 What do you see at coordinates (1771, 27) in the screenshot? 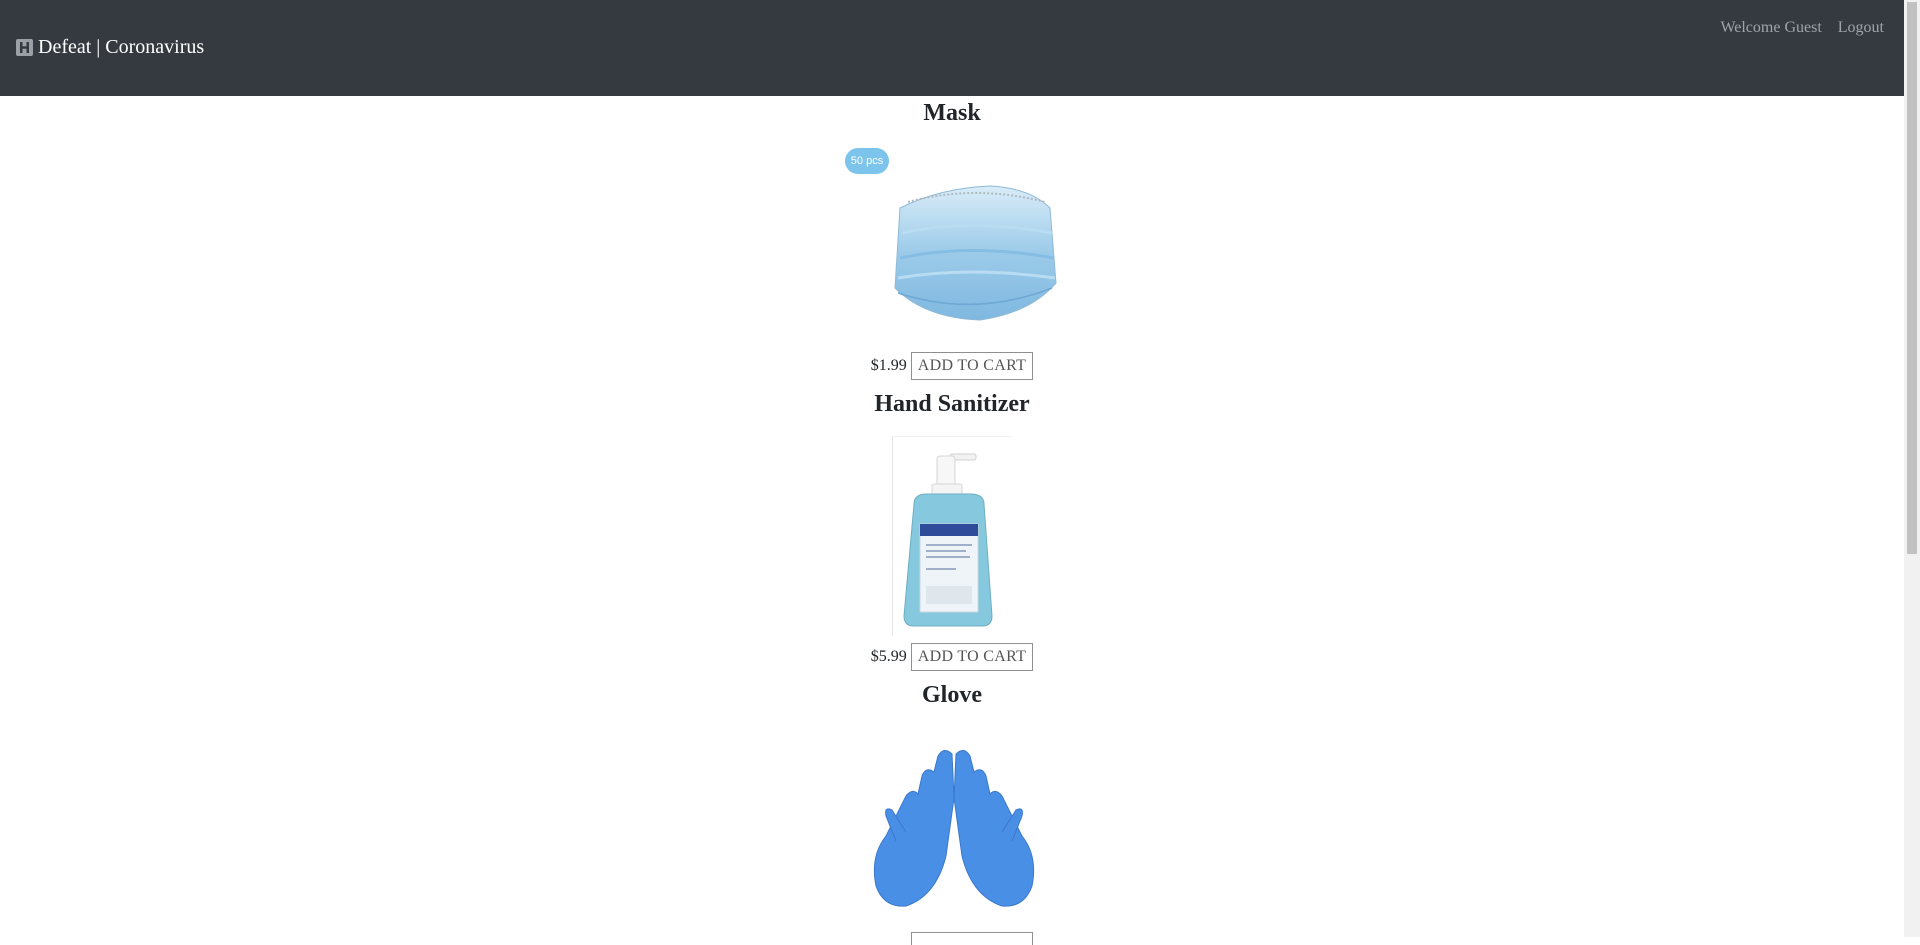
I see `welcome-text: Welcome Guest` at bounding box center [1771, 27].